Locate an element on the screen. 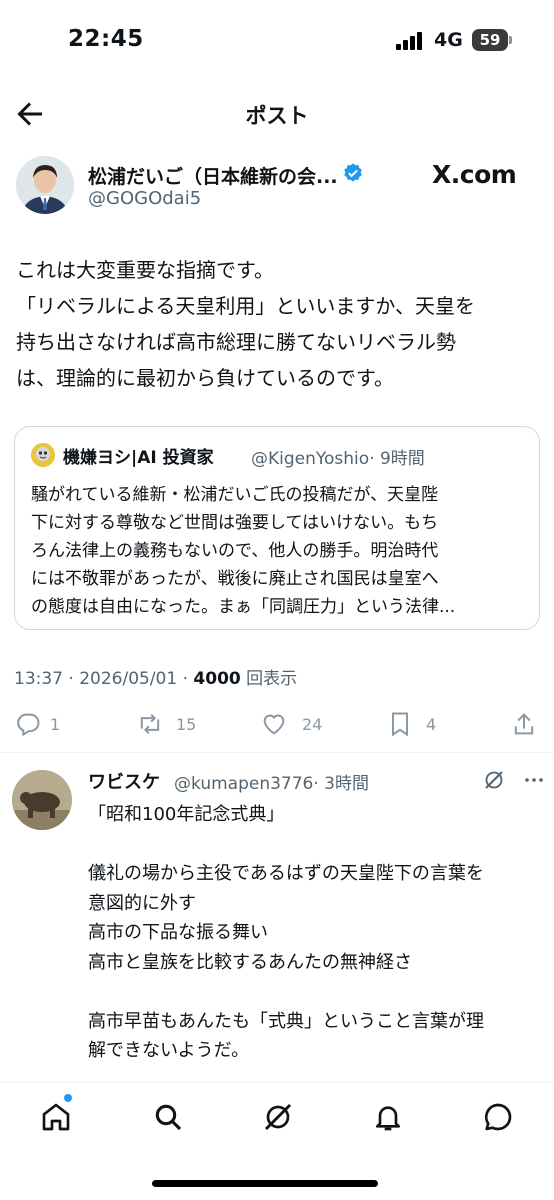 The height and width of the screenshot is (1200, 554). views-label: 回表示 is located at coordinates (269, 679).